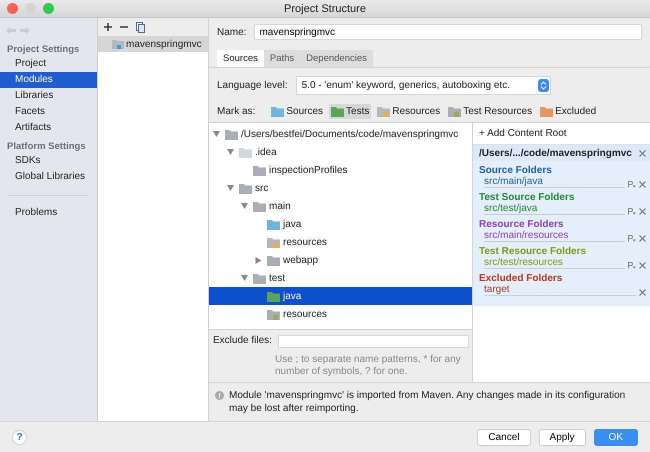  What do you see at coordinates (562, 437) in the screenshot?
I see `dialog-button: Apply` at bounding box center [562, 437].